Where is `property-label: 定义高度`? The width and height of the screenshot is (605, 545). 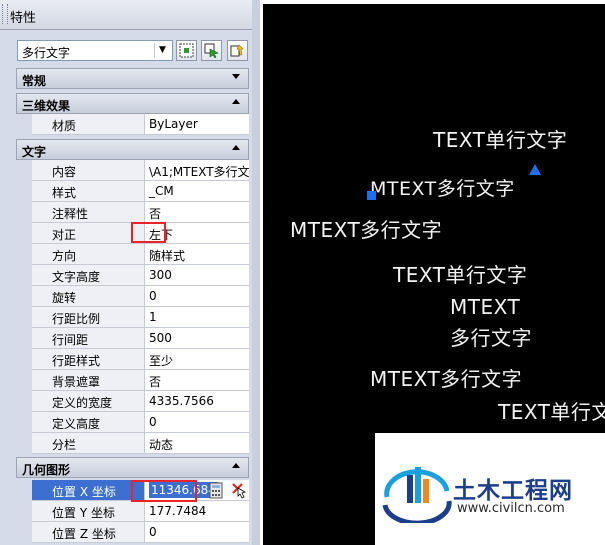
property-label: 定义高度 is located at coordinates (88, 422).